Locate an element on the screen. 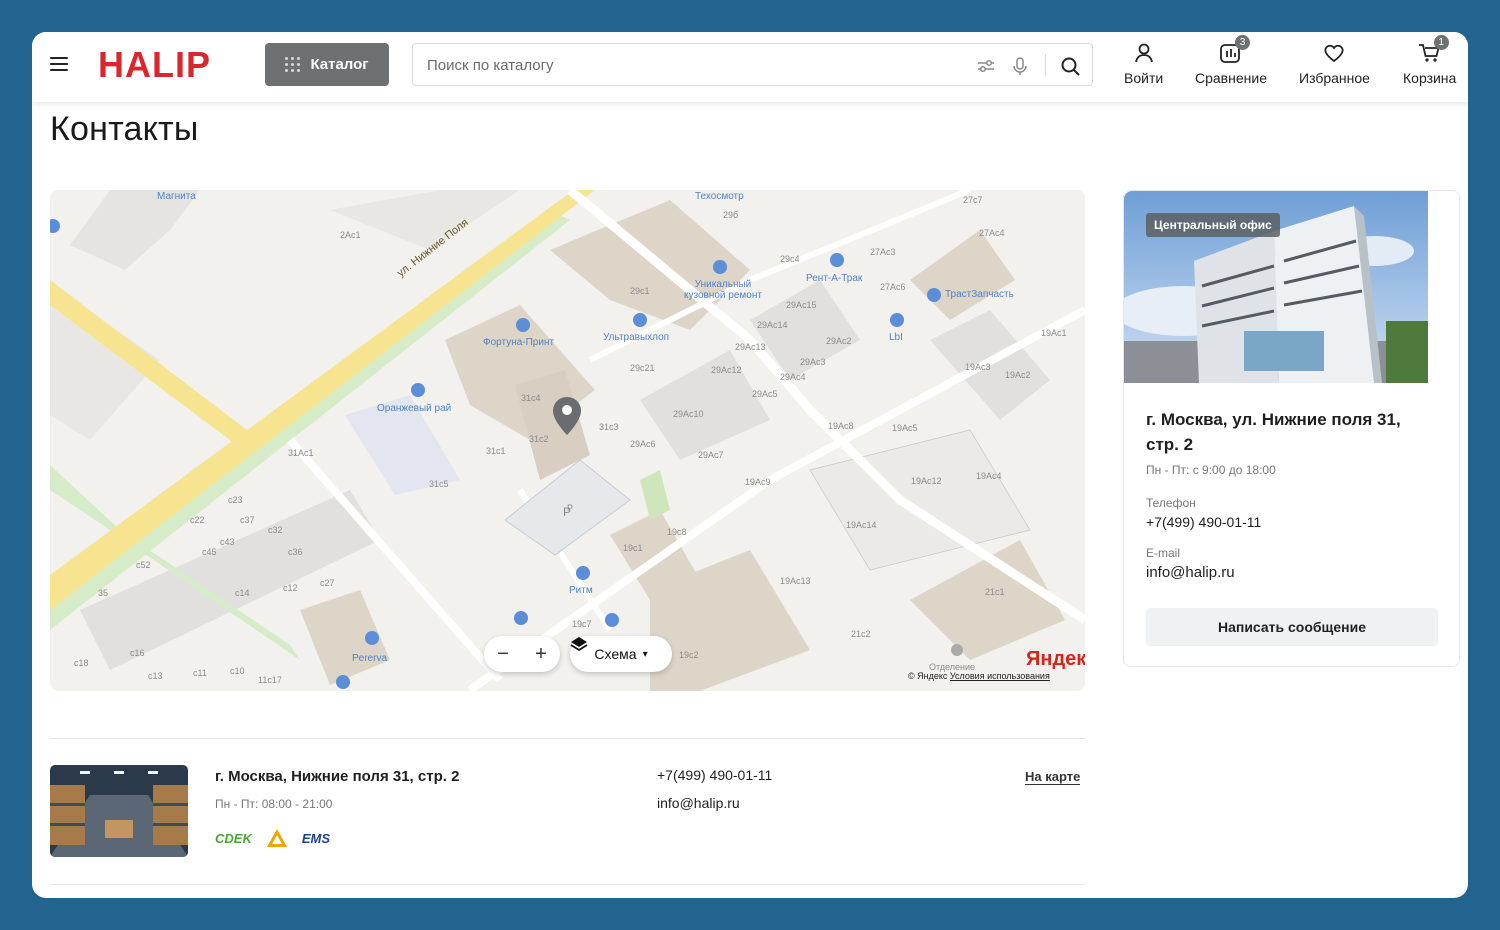  building-number: 29Ac6 is located at coordinates (643, 444).